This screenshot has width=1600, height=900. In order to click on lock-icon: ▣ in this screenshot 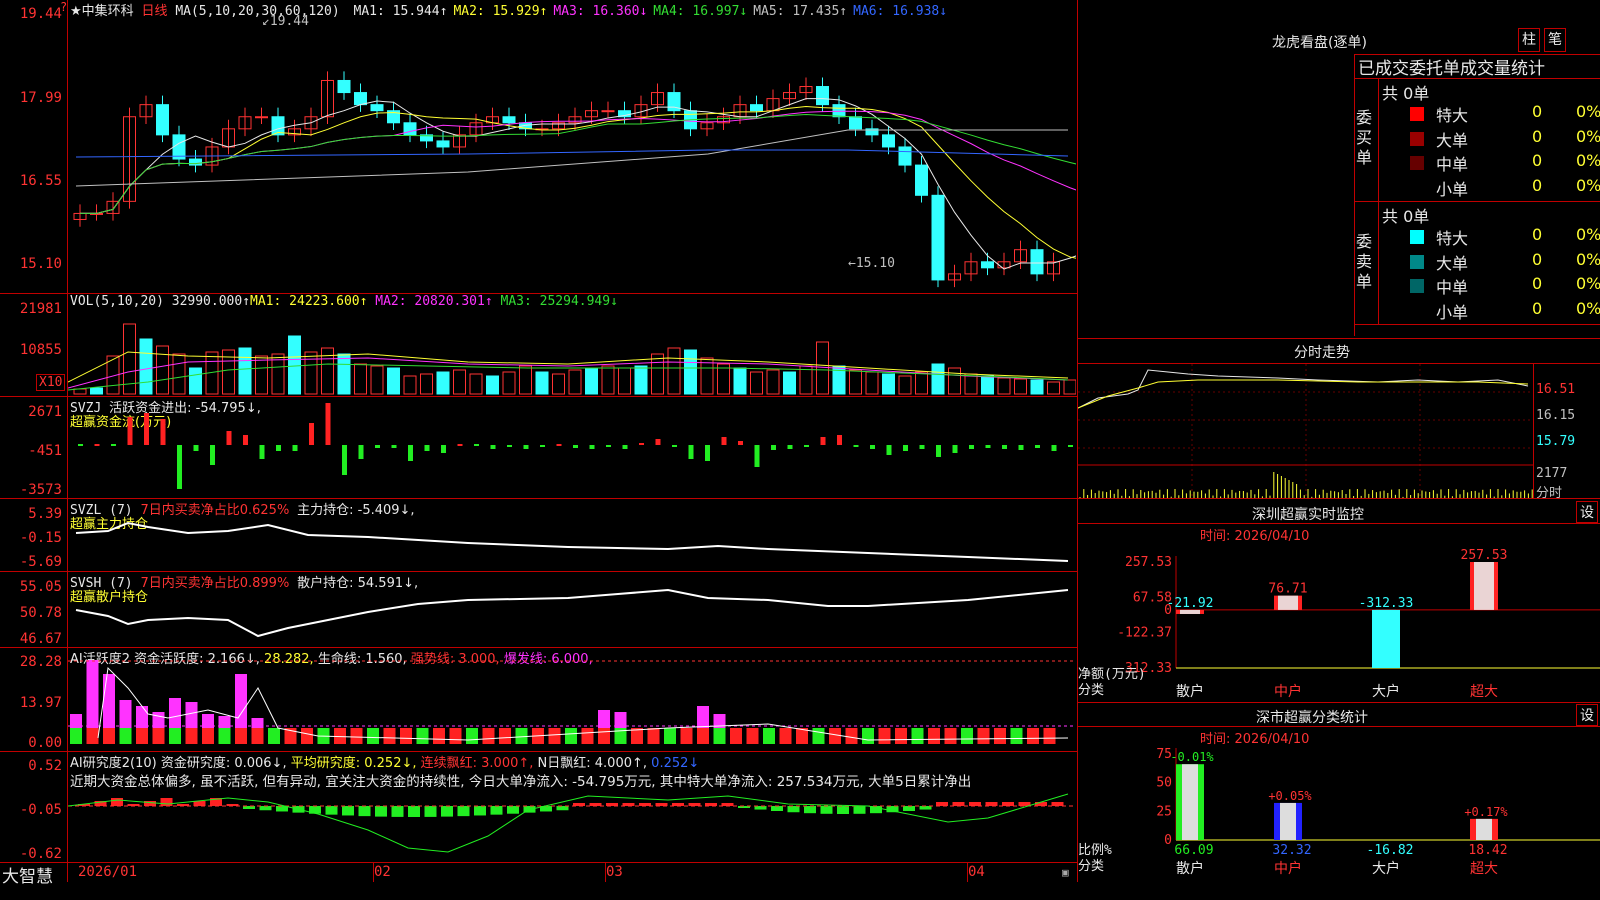, I will do `click(1065, 872)`.